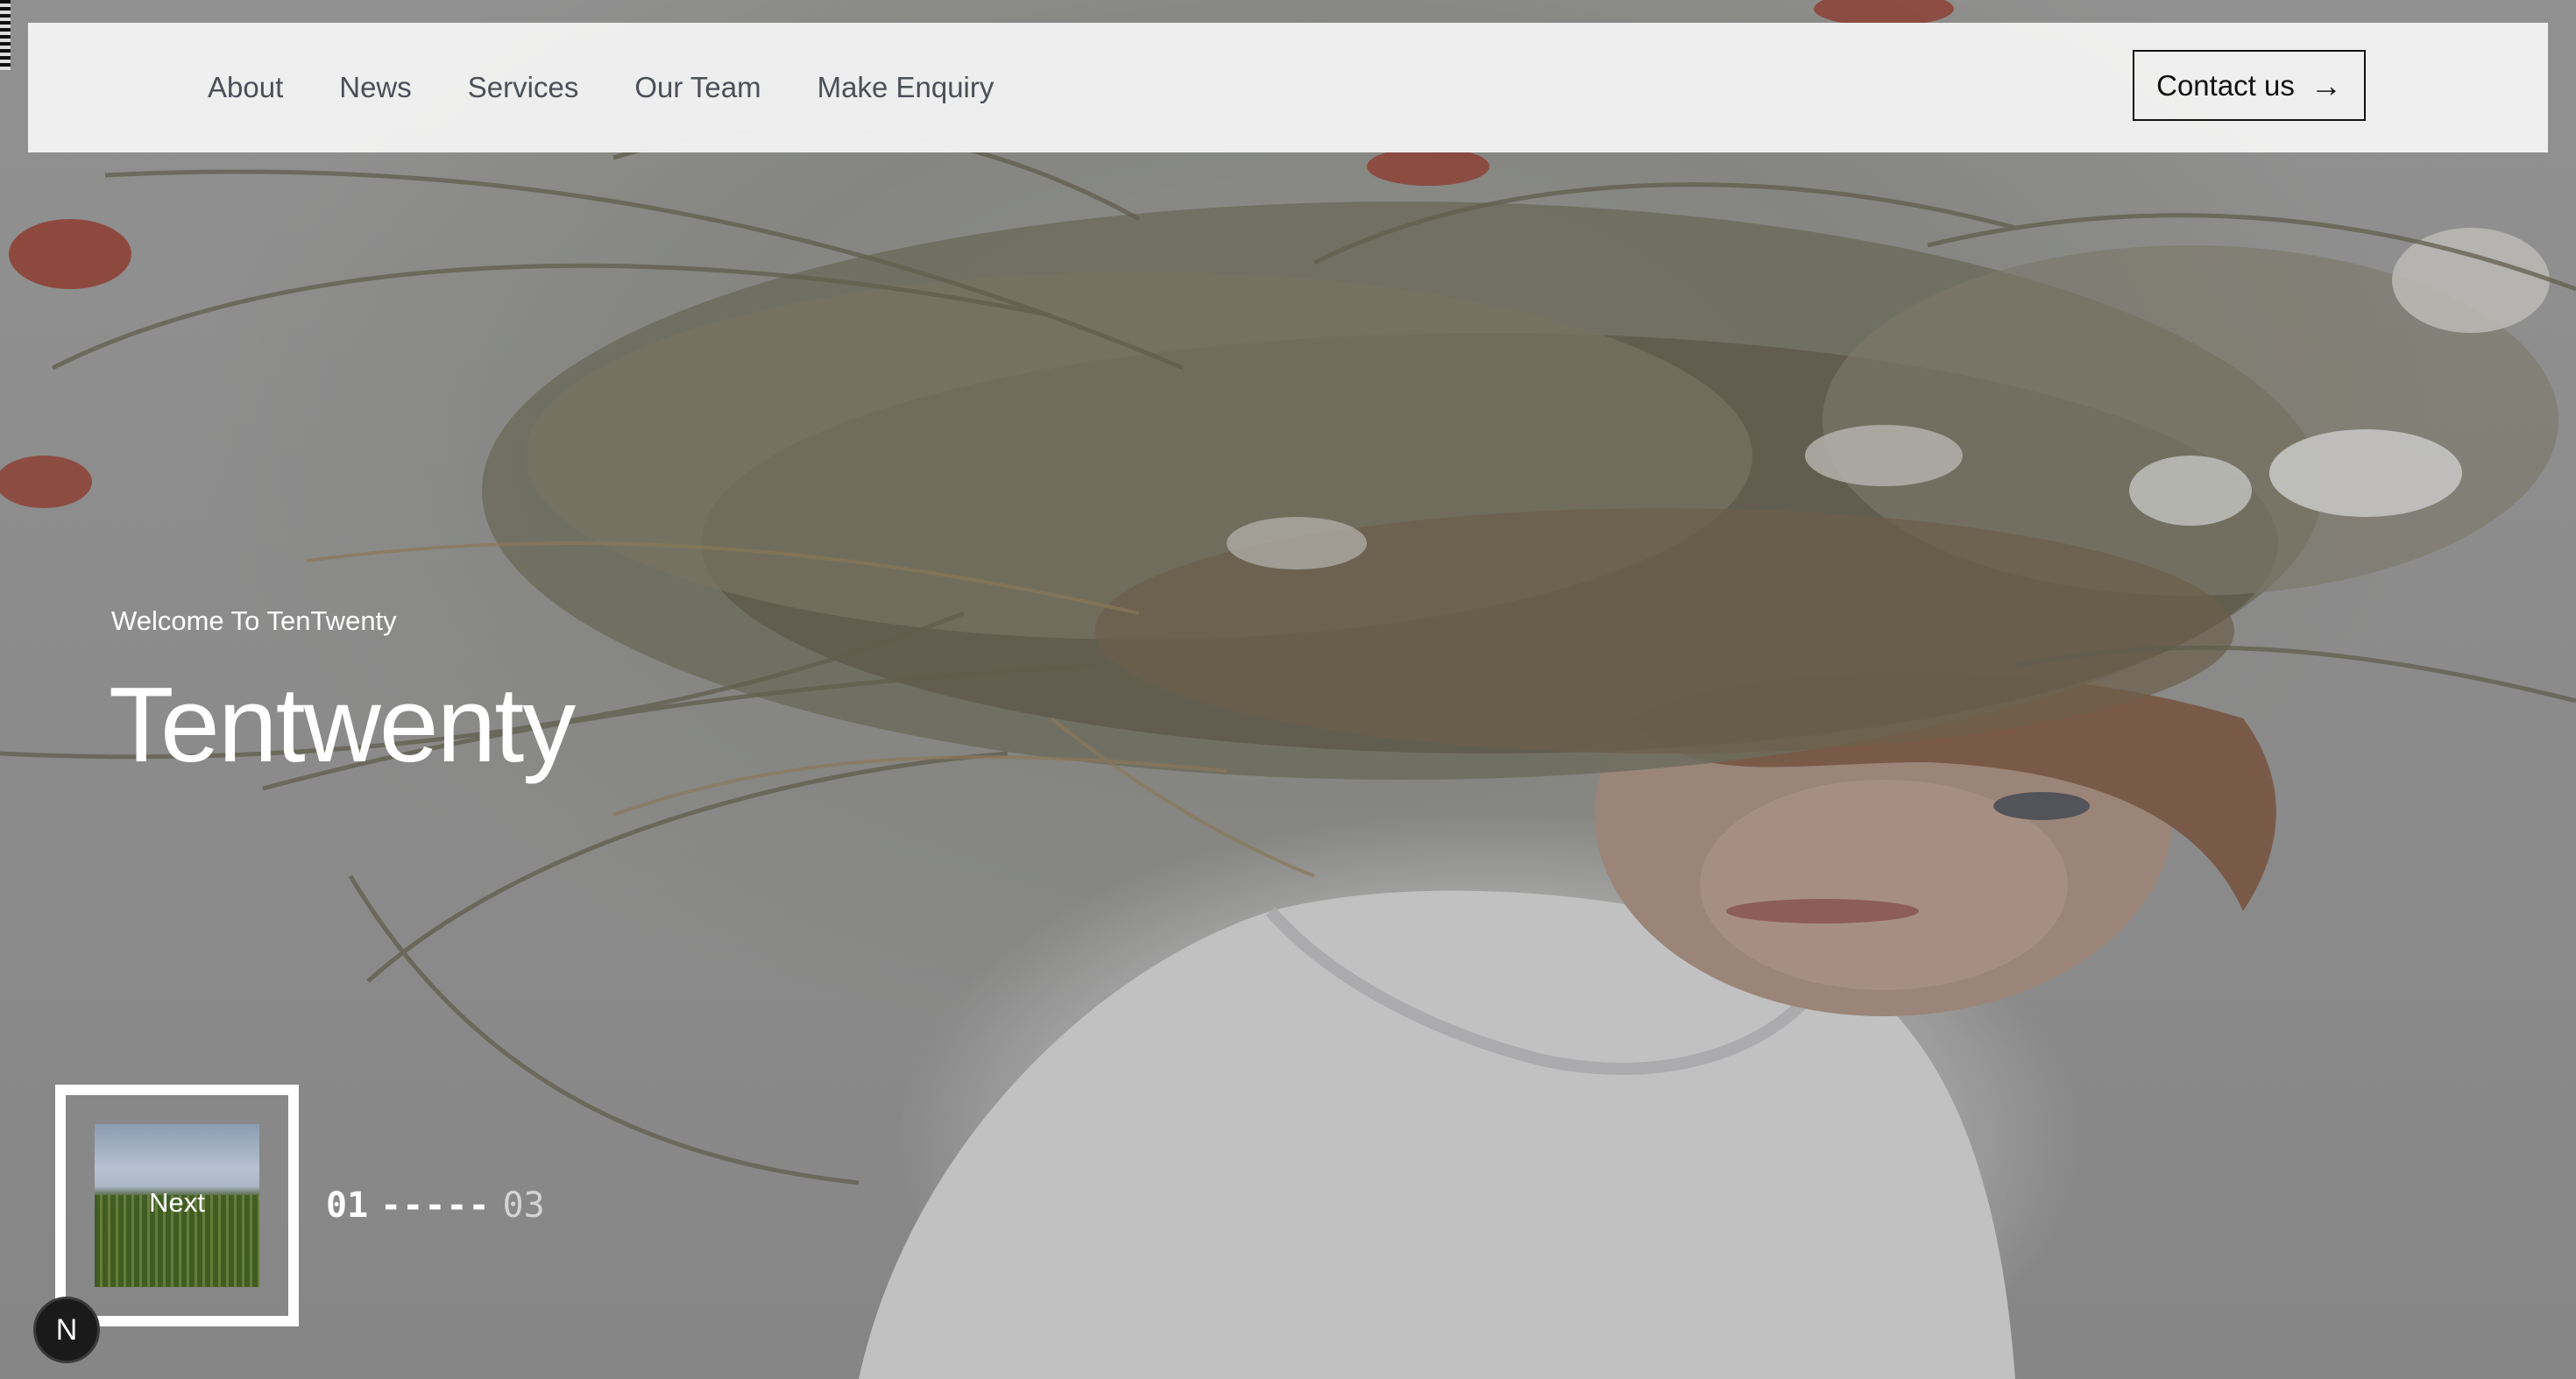 This screenshot has width=2576, height=1379. Describe the element at coordinates (254, 620) in the screenshot. I see `hero-welcome-text: Welcome To TenTwenty` at that location.